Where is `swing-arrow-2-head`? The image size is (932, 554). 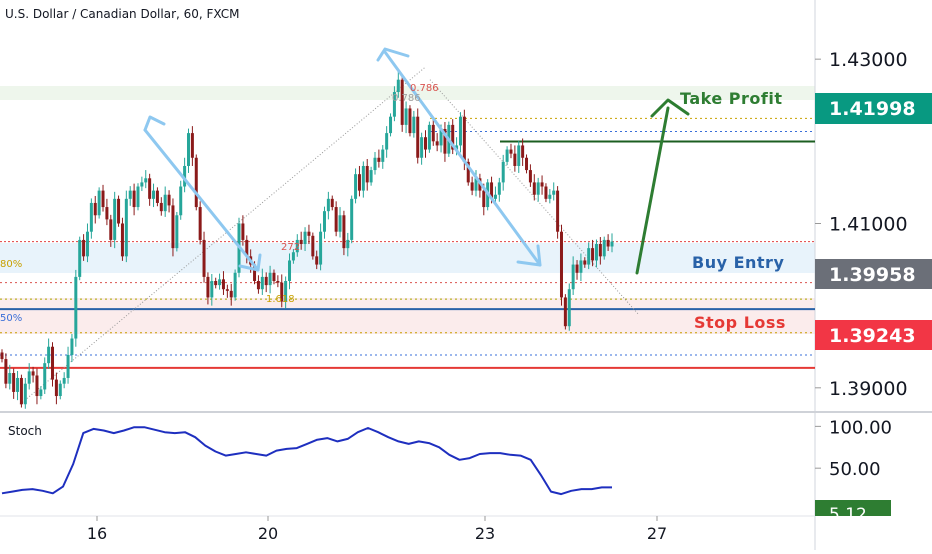 swing-arrow-2-head is located at coordinates (393, 54).